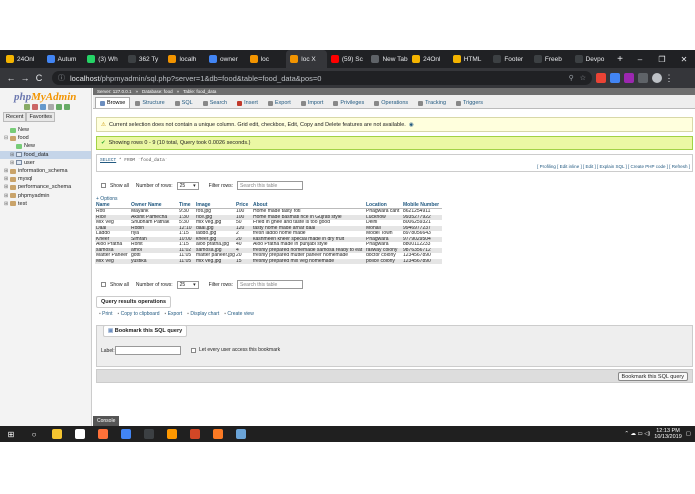 The height and width of the screenshot is (494, 695). What do you see at coordinates (45, 154) in the screenshot?
I see `tree-item: ⊞ food_data` at bounding box center [45, 154].